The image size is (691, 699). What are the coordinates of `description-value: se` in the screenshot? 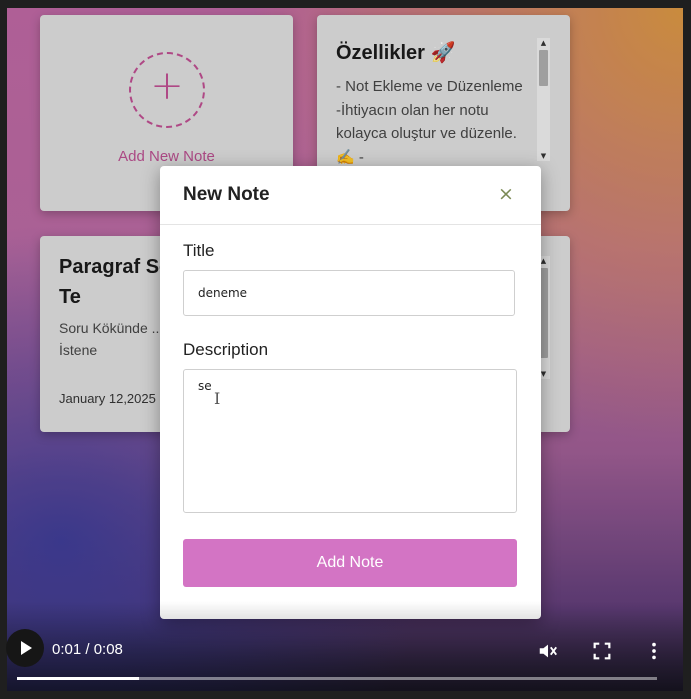 It's located at (205, 386).